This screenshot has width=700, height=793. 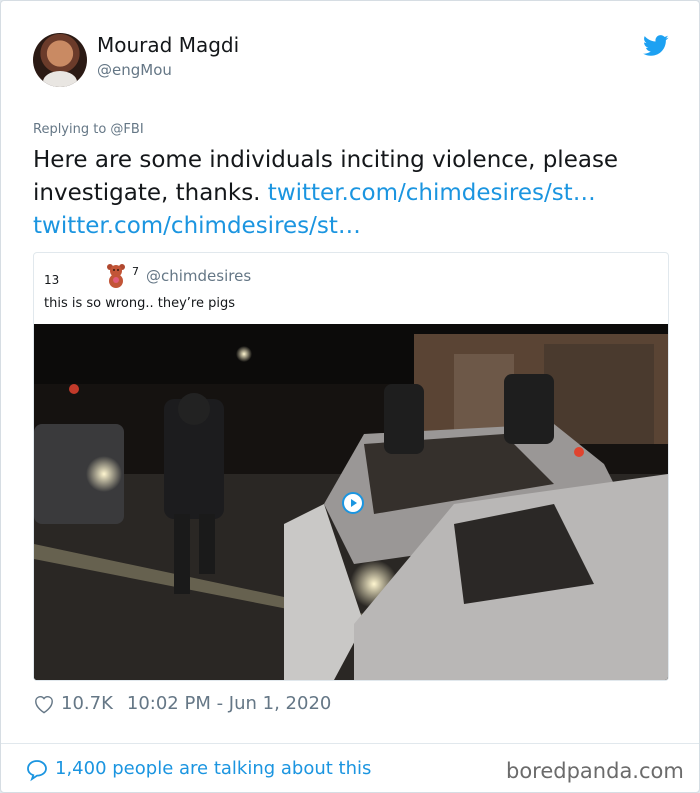 What do you see at coordinates (87, 703) in the screenshot?
I see `like-count: 10.7K` at bounding box center [87, 703].